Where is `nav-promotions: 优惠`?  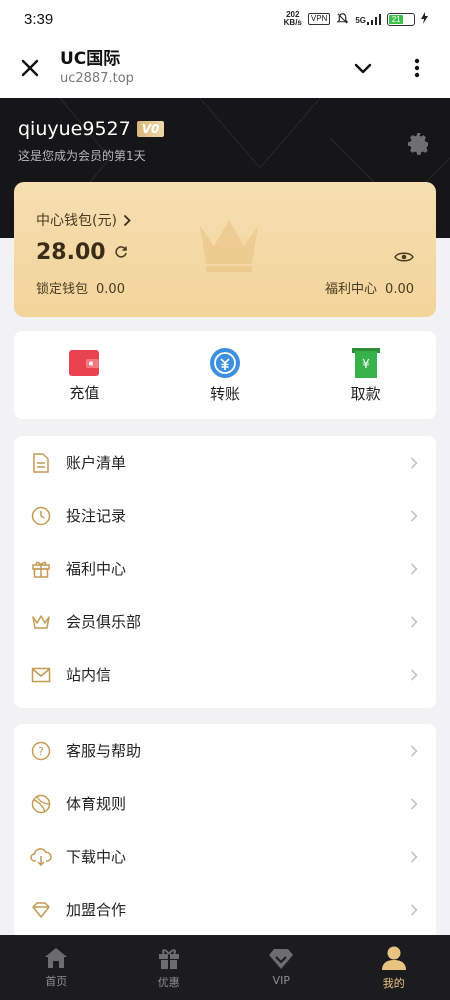 nav-promotions: 优惠 is located at coordinates (169, 967).